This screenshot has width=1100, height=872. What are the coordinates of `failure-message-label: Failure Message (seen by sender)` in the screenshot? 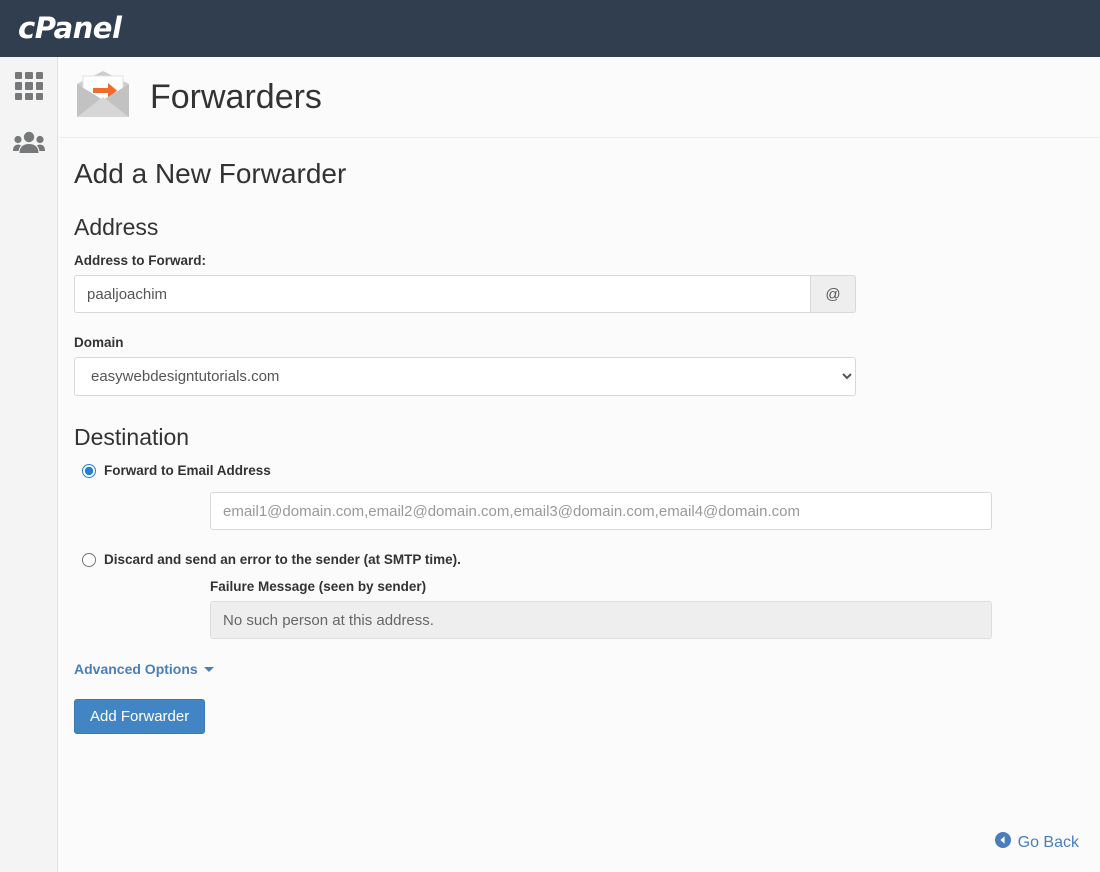 It's located at (318, 586).